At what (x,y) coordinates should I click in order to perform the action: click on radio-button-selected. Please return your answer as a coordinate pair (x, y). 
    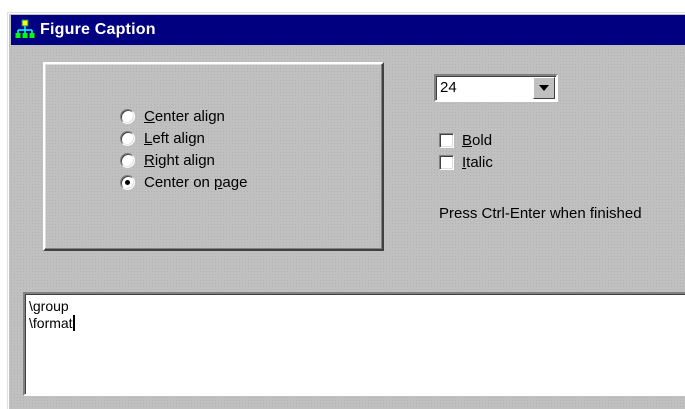
    Looking at the image, I should click on (127, 182).